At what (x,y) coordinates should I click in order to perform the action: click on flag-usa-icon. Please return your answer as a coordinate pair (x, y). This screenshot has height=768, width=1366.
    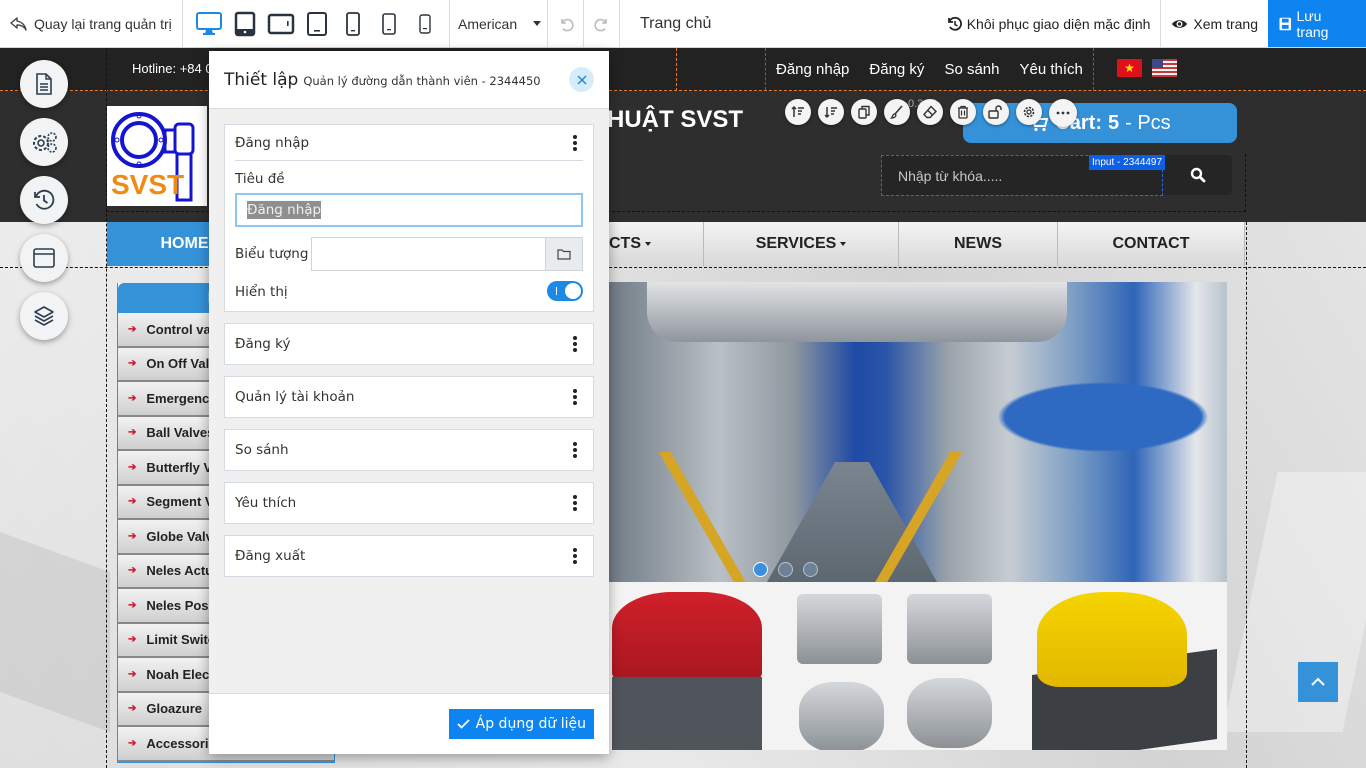
    Looking at the image, I should click on (1164, 68).